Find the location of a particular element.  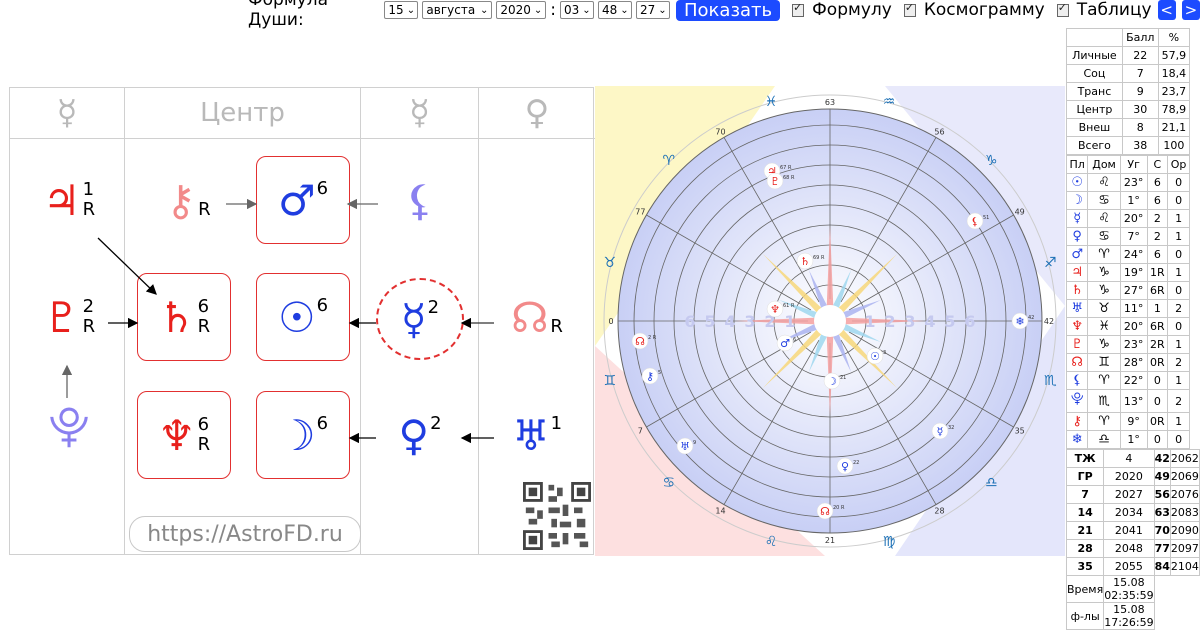

planet-row: ♃ ♑ 19° 1R 1 is located at coordinates (1127, 272).